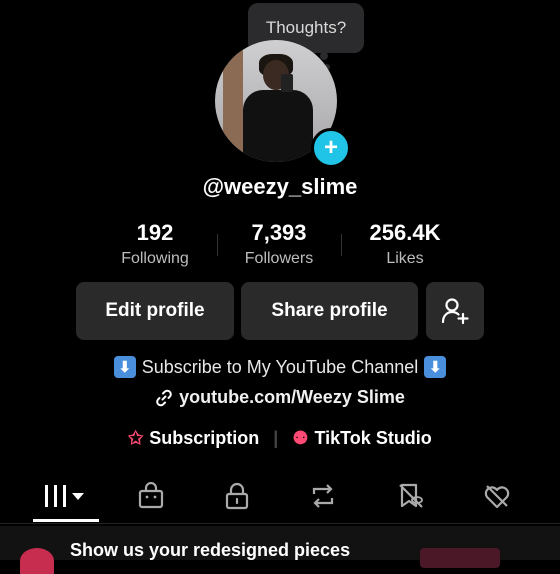 The height and width of the screenshot is (574, 560). Describe the element at coordinates (405, 258) in the screenshot. I see `stat-likes-label: Likes` at that location.